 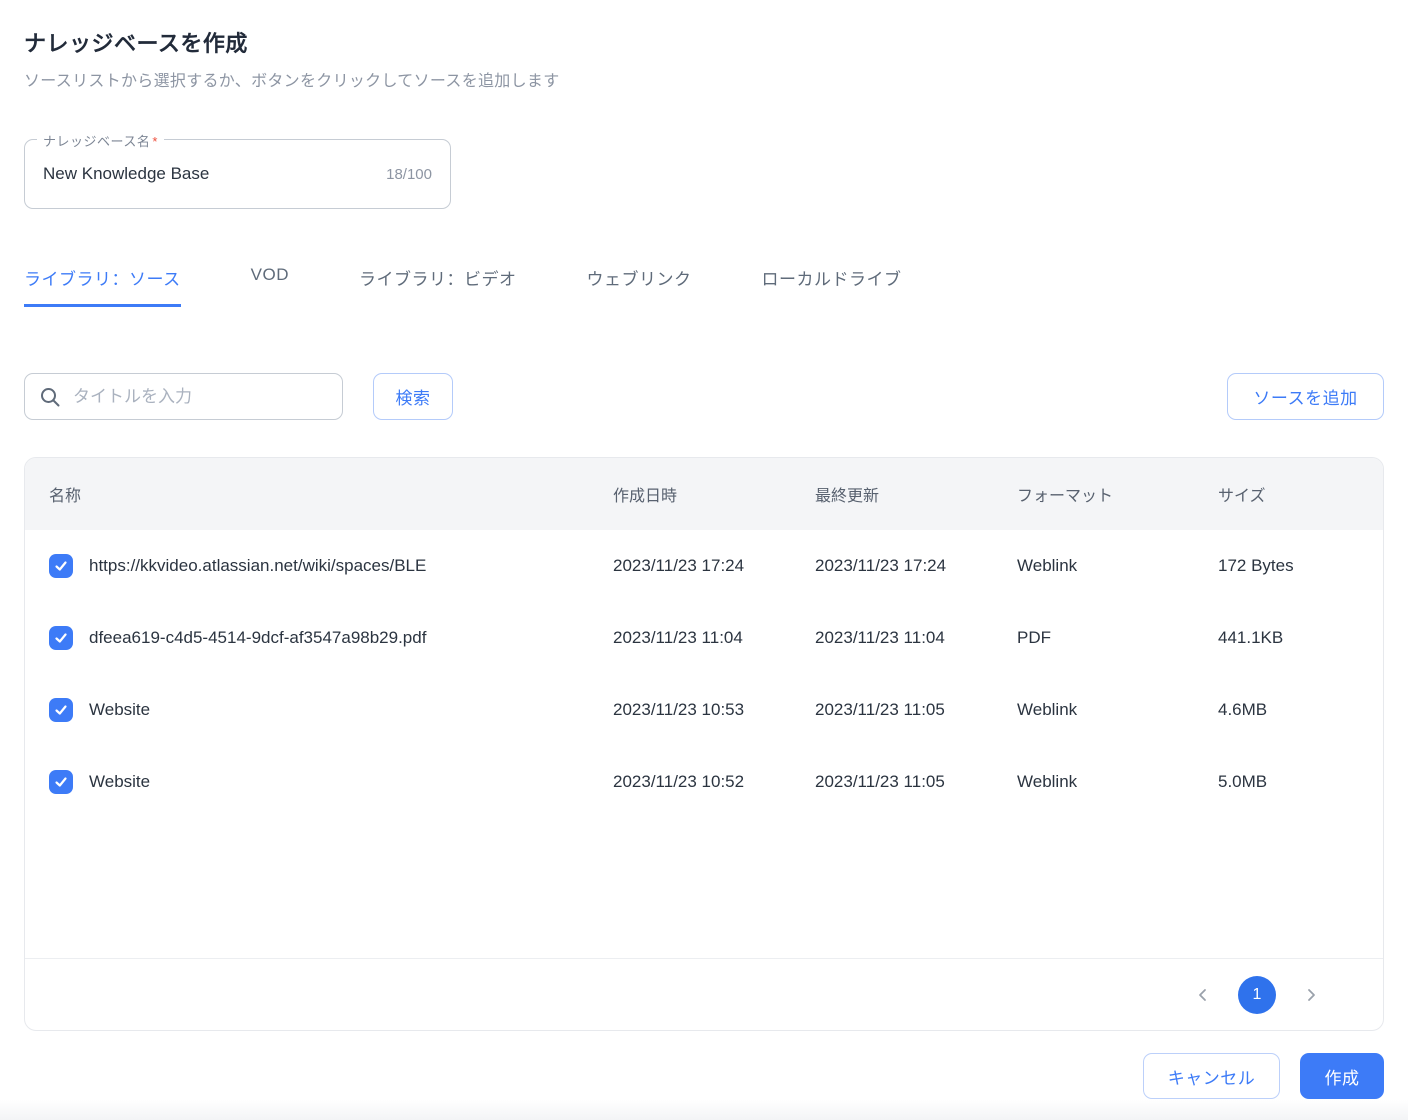 I want to click on created-at: 2023/11/23 11:04, so click(x=678, y=637).